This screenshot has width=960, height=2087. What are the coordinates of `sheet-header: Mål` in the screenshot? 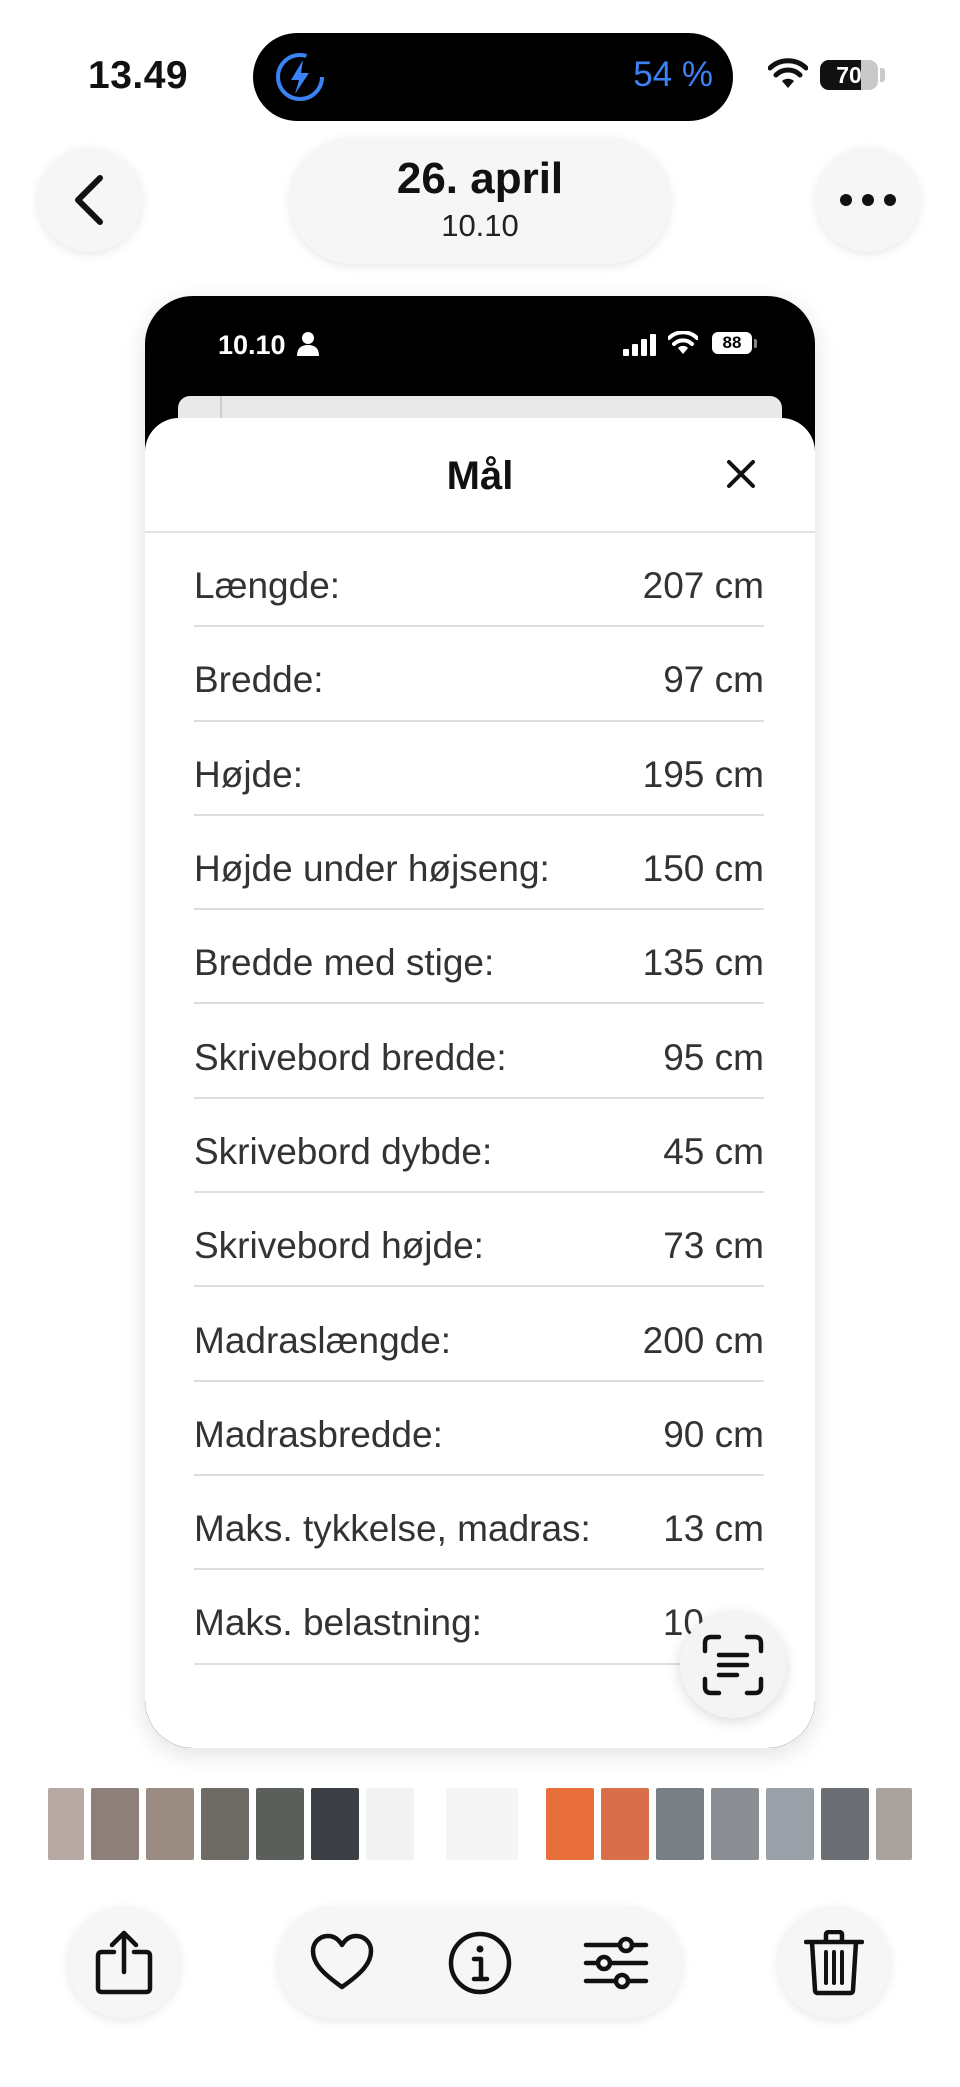 It's located at (480, 475).